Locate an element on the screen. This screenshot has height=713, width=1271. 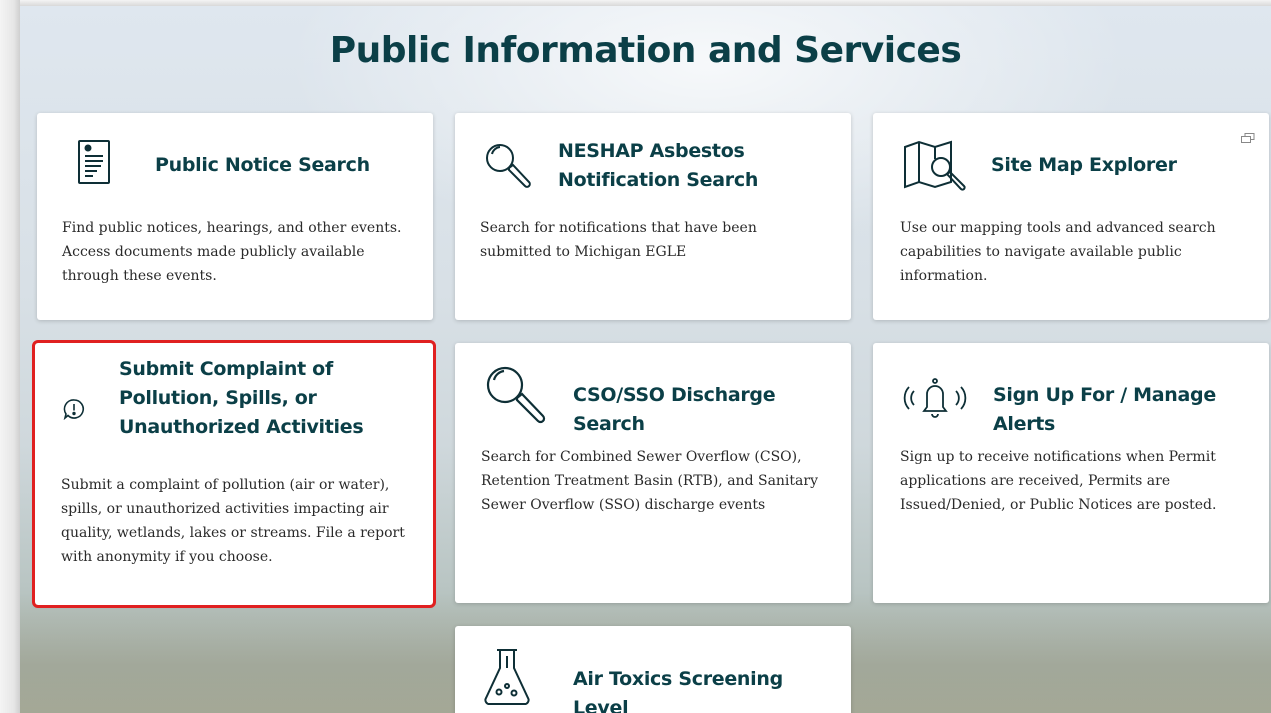
card-title: CSO/SSO Discharge Search is located at coordinates (674, 409).